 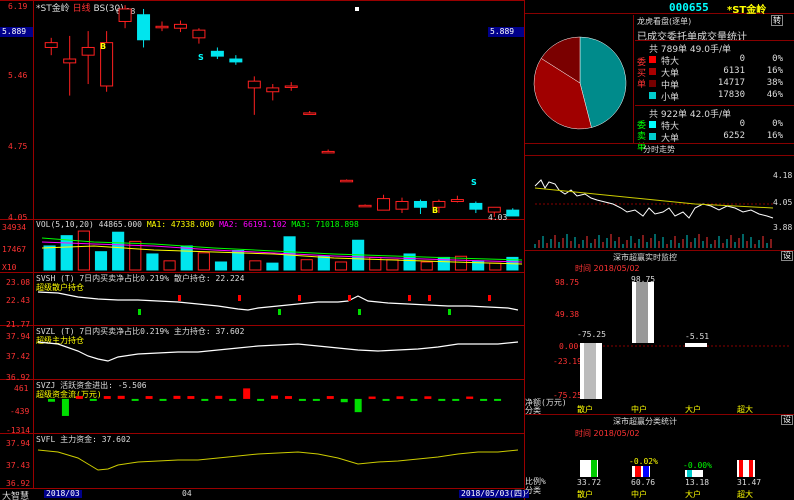 What do you see at coordinates (783, 175) in the screenshot?
I see `intraday-price-hi: 4.18` at bounding box center [783, 175].